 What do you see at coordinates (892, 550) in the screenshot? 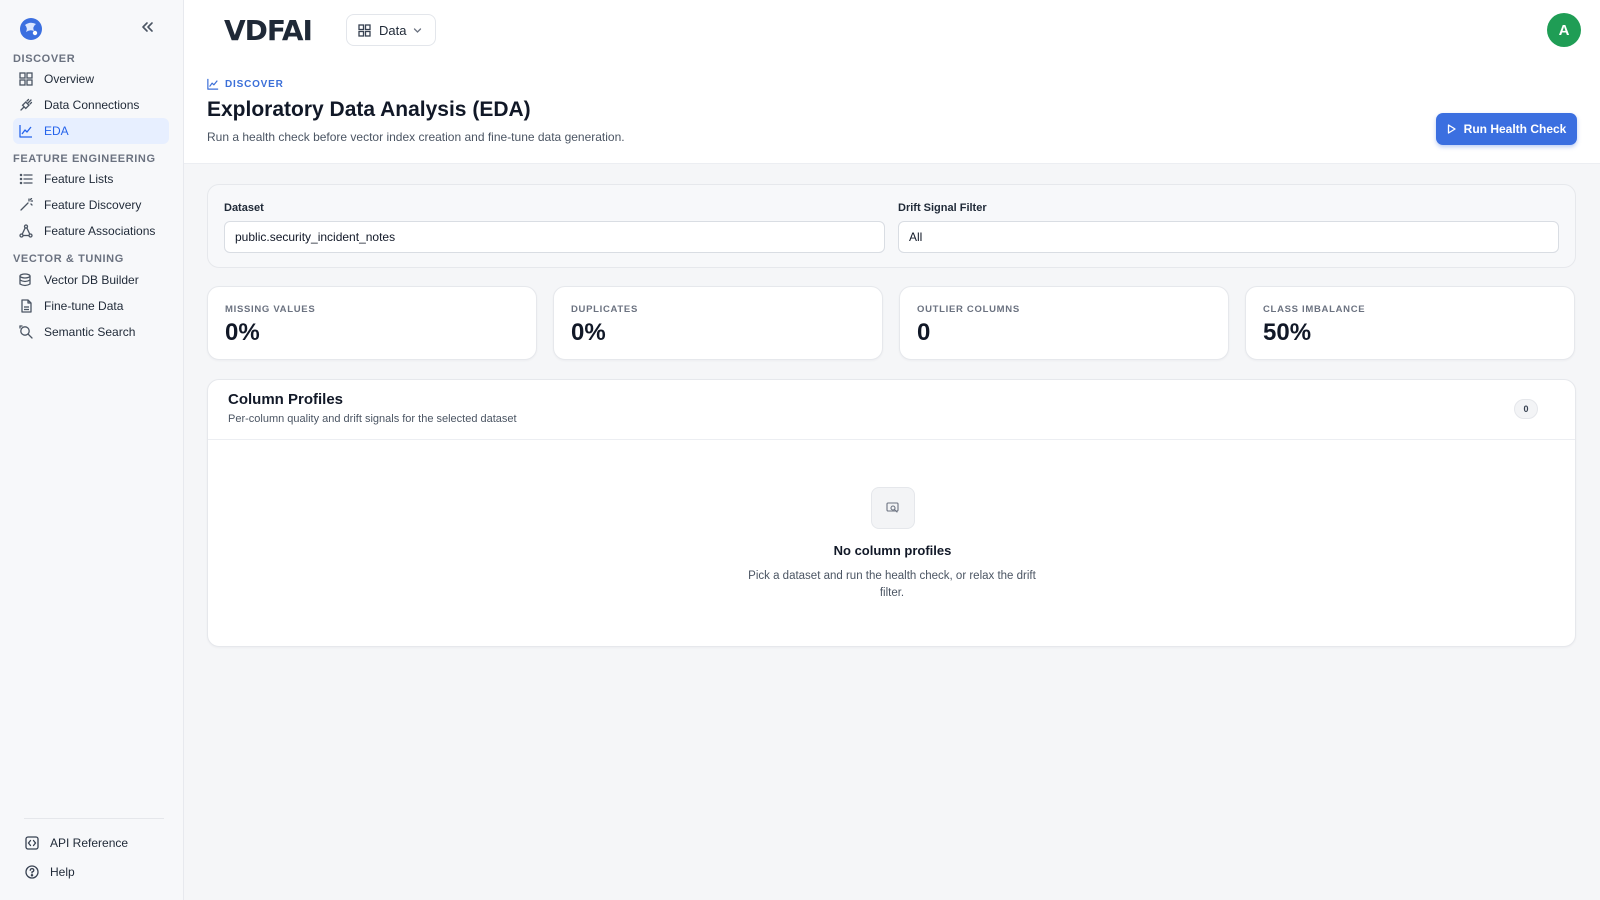
I see `empty-state-title: No column profiles` at bounding box center [892, 550].